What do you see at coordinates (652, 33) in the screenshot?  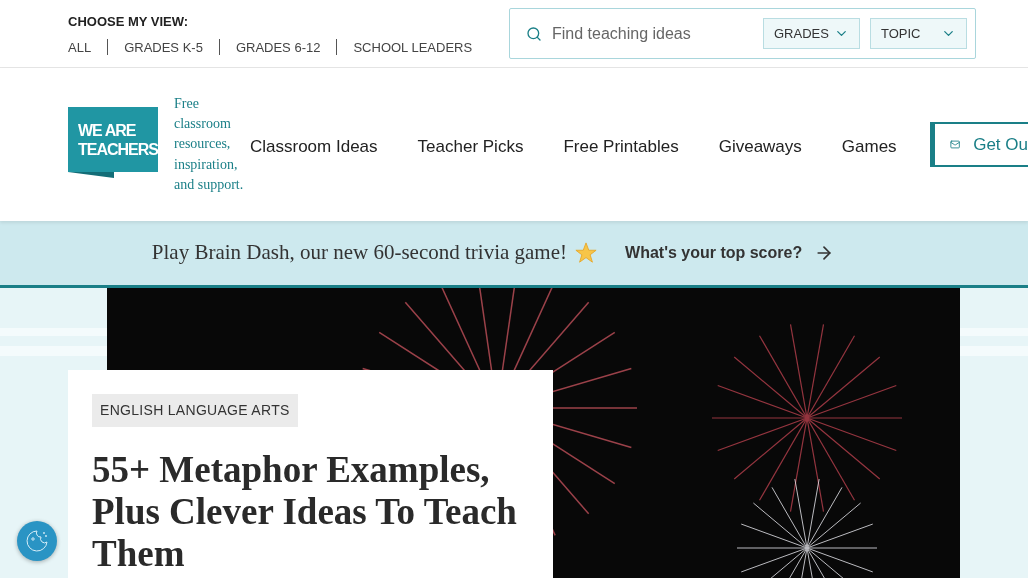 I see `search-field: Find teaching ideas` at bounding box center [652, 33].